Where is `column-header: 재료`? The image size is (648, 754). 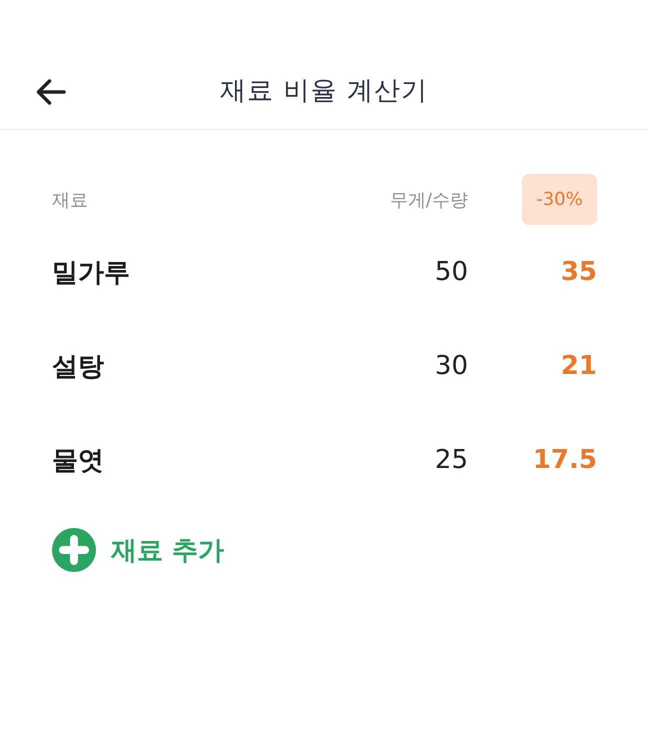 column-header: 재료 is located at coordinates (70, 200).